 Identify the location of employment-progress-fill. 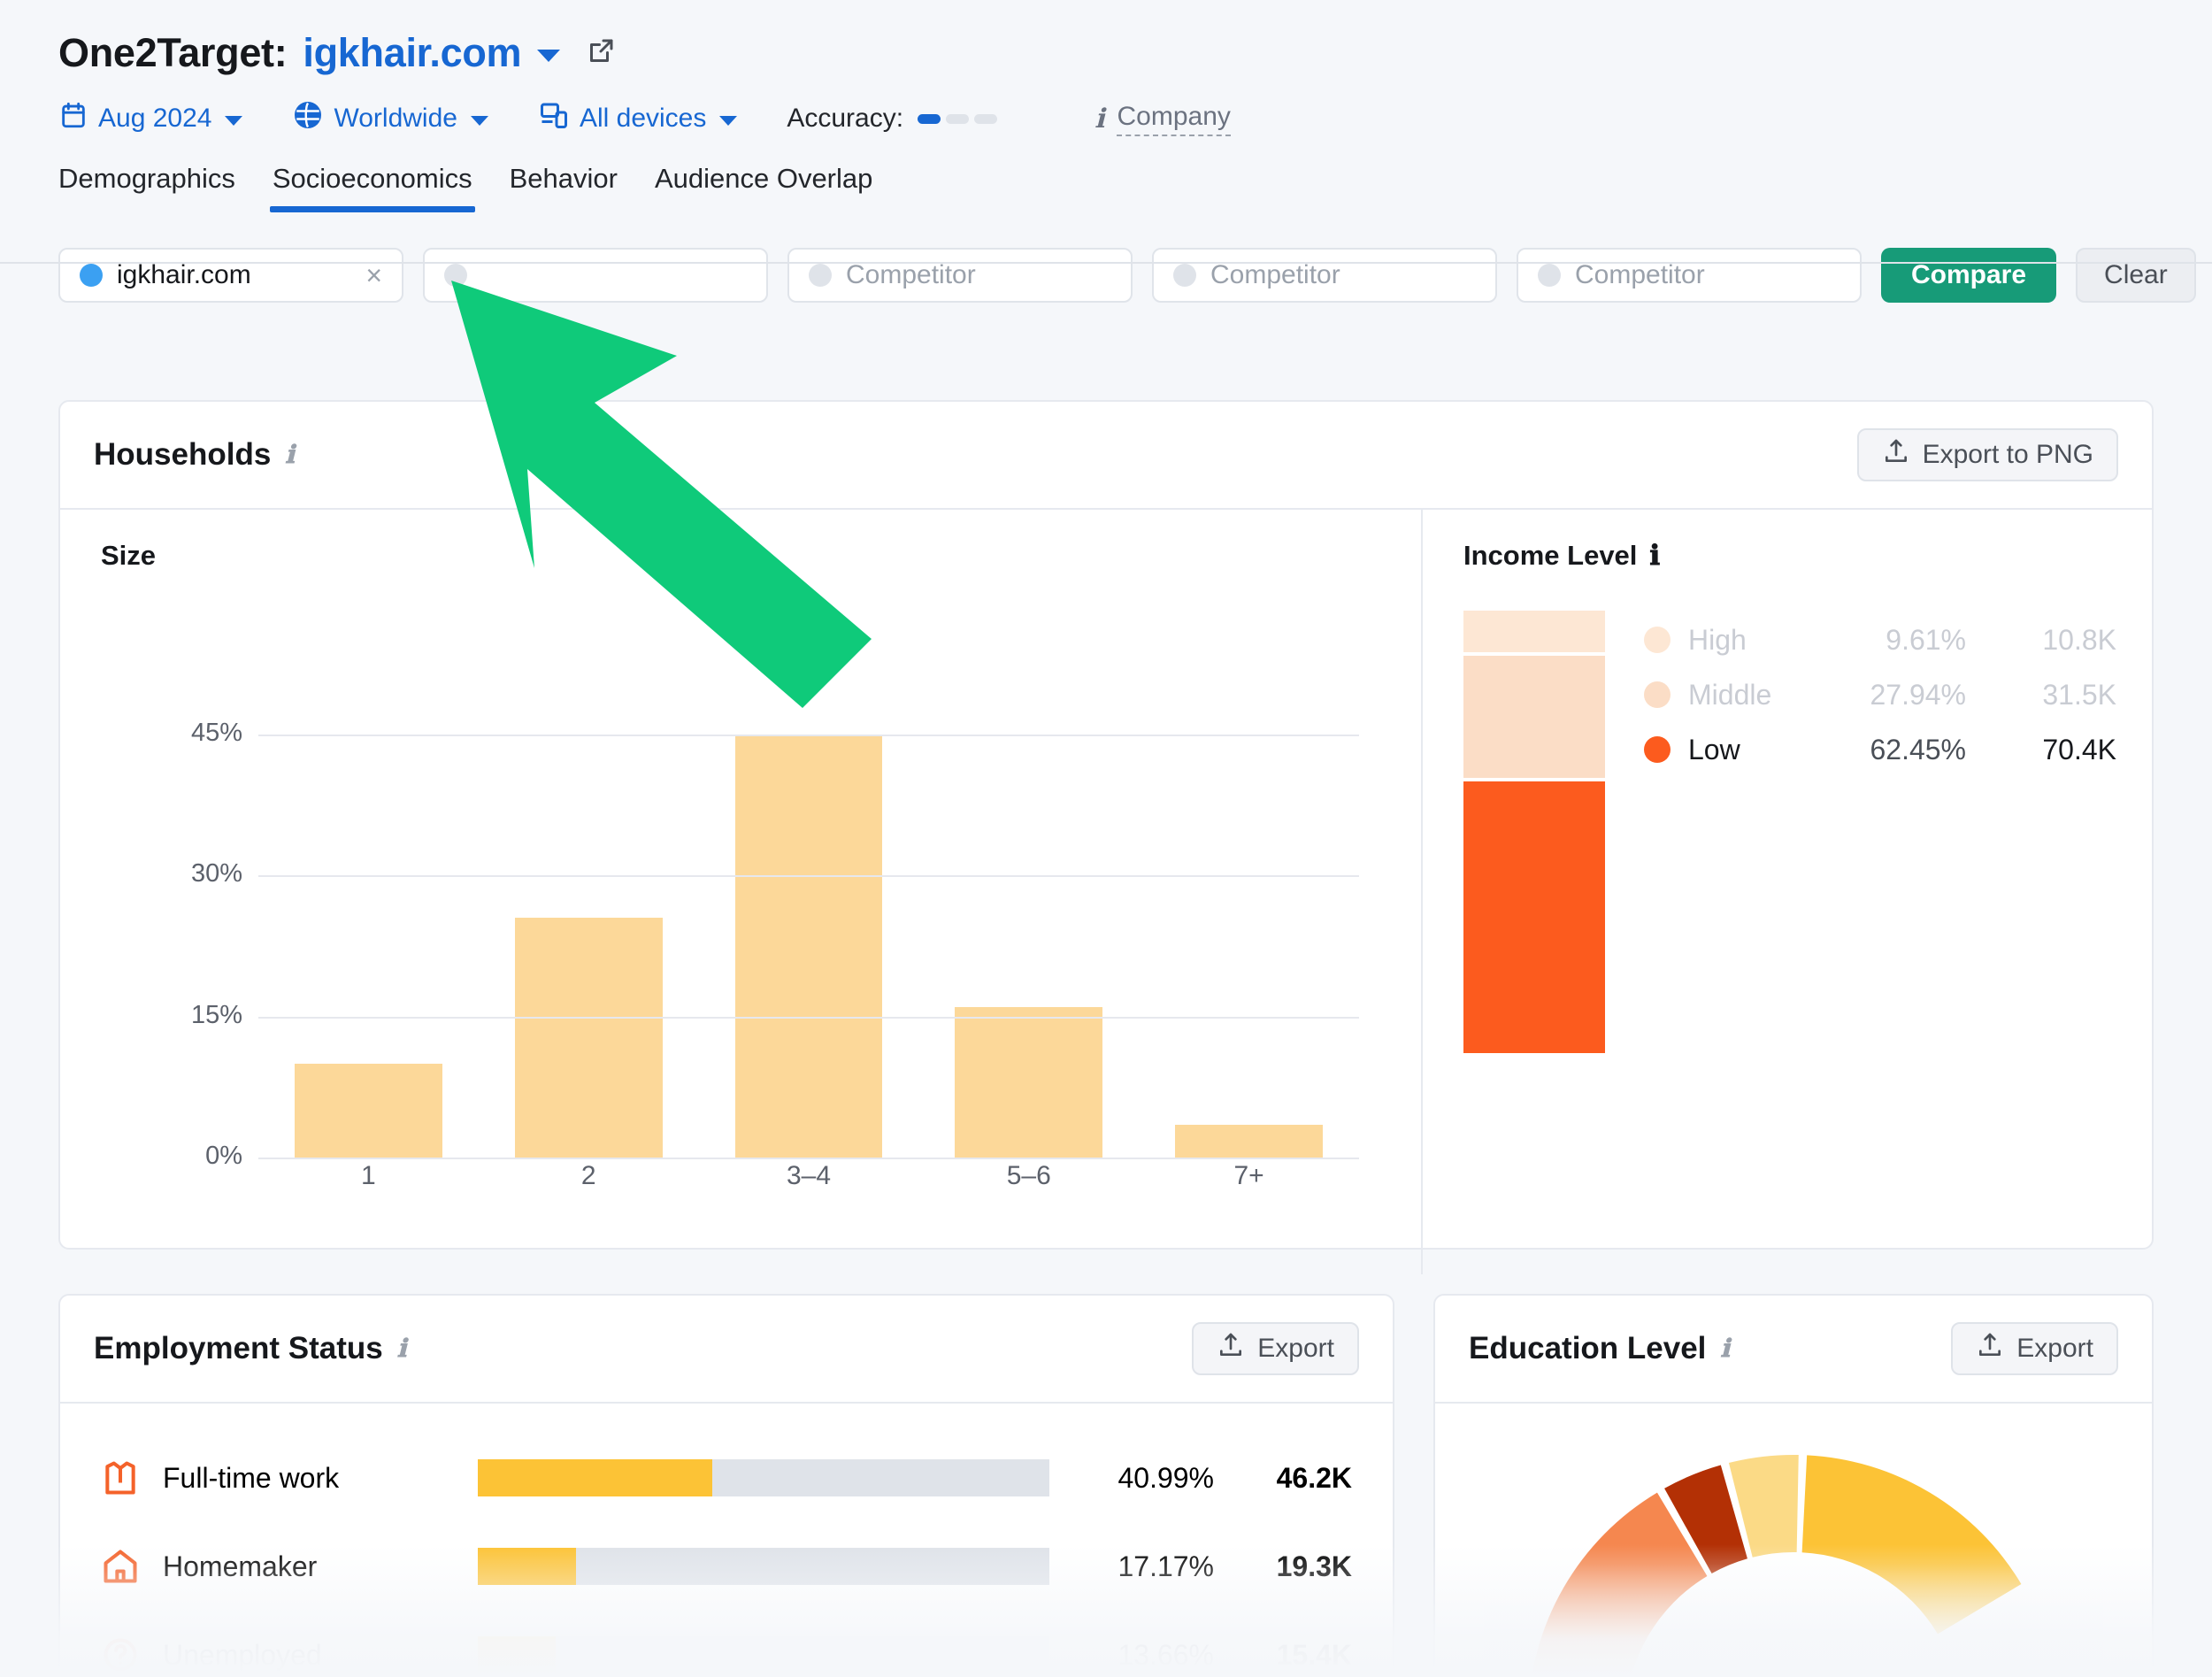
(595, 1477).